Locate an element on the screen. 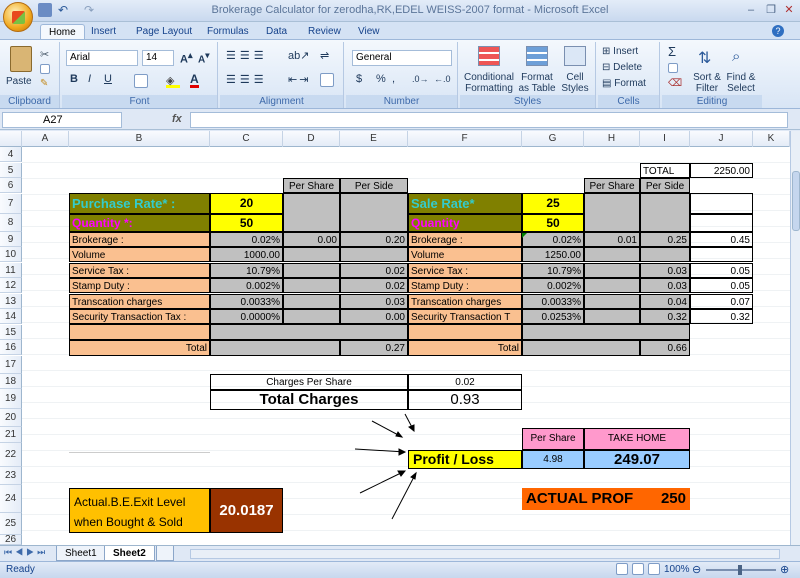 Image resolution: width=800 pixels, height=578 pixels. sheet-tab-sheet2: Sheet2 is located at coordinates (129, 553).